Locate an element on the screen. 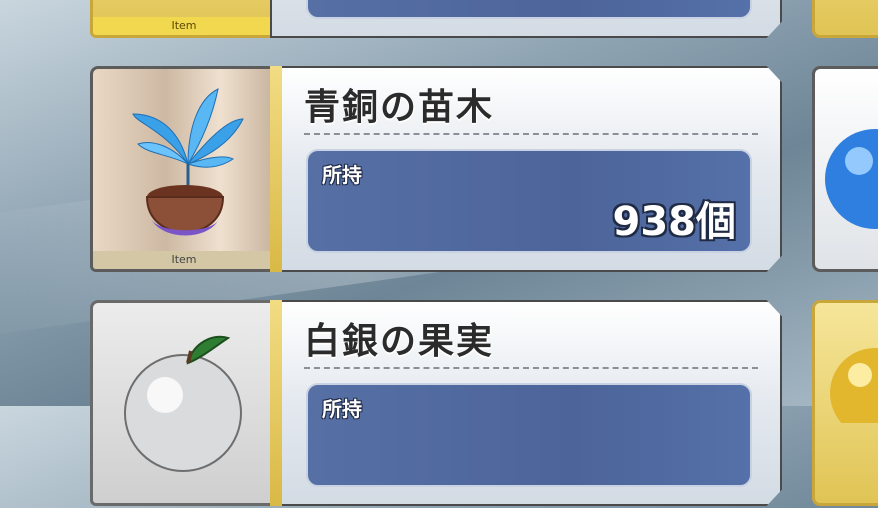 The image size is (878, 508). owned-box is located at coordinates (529, 9).